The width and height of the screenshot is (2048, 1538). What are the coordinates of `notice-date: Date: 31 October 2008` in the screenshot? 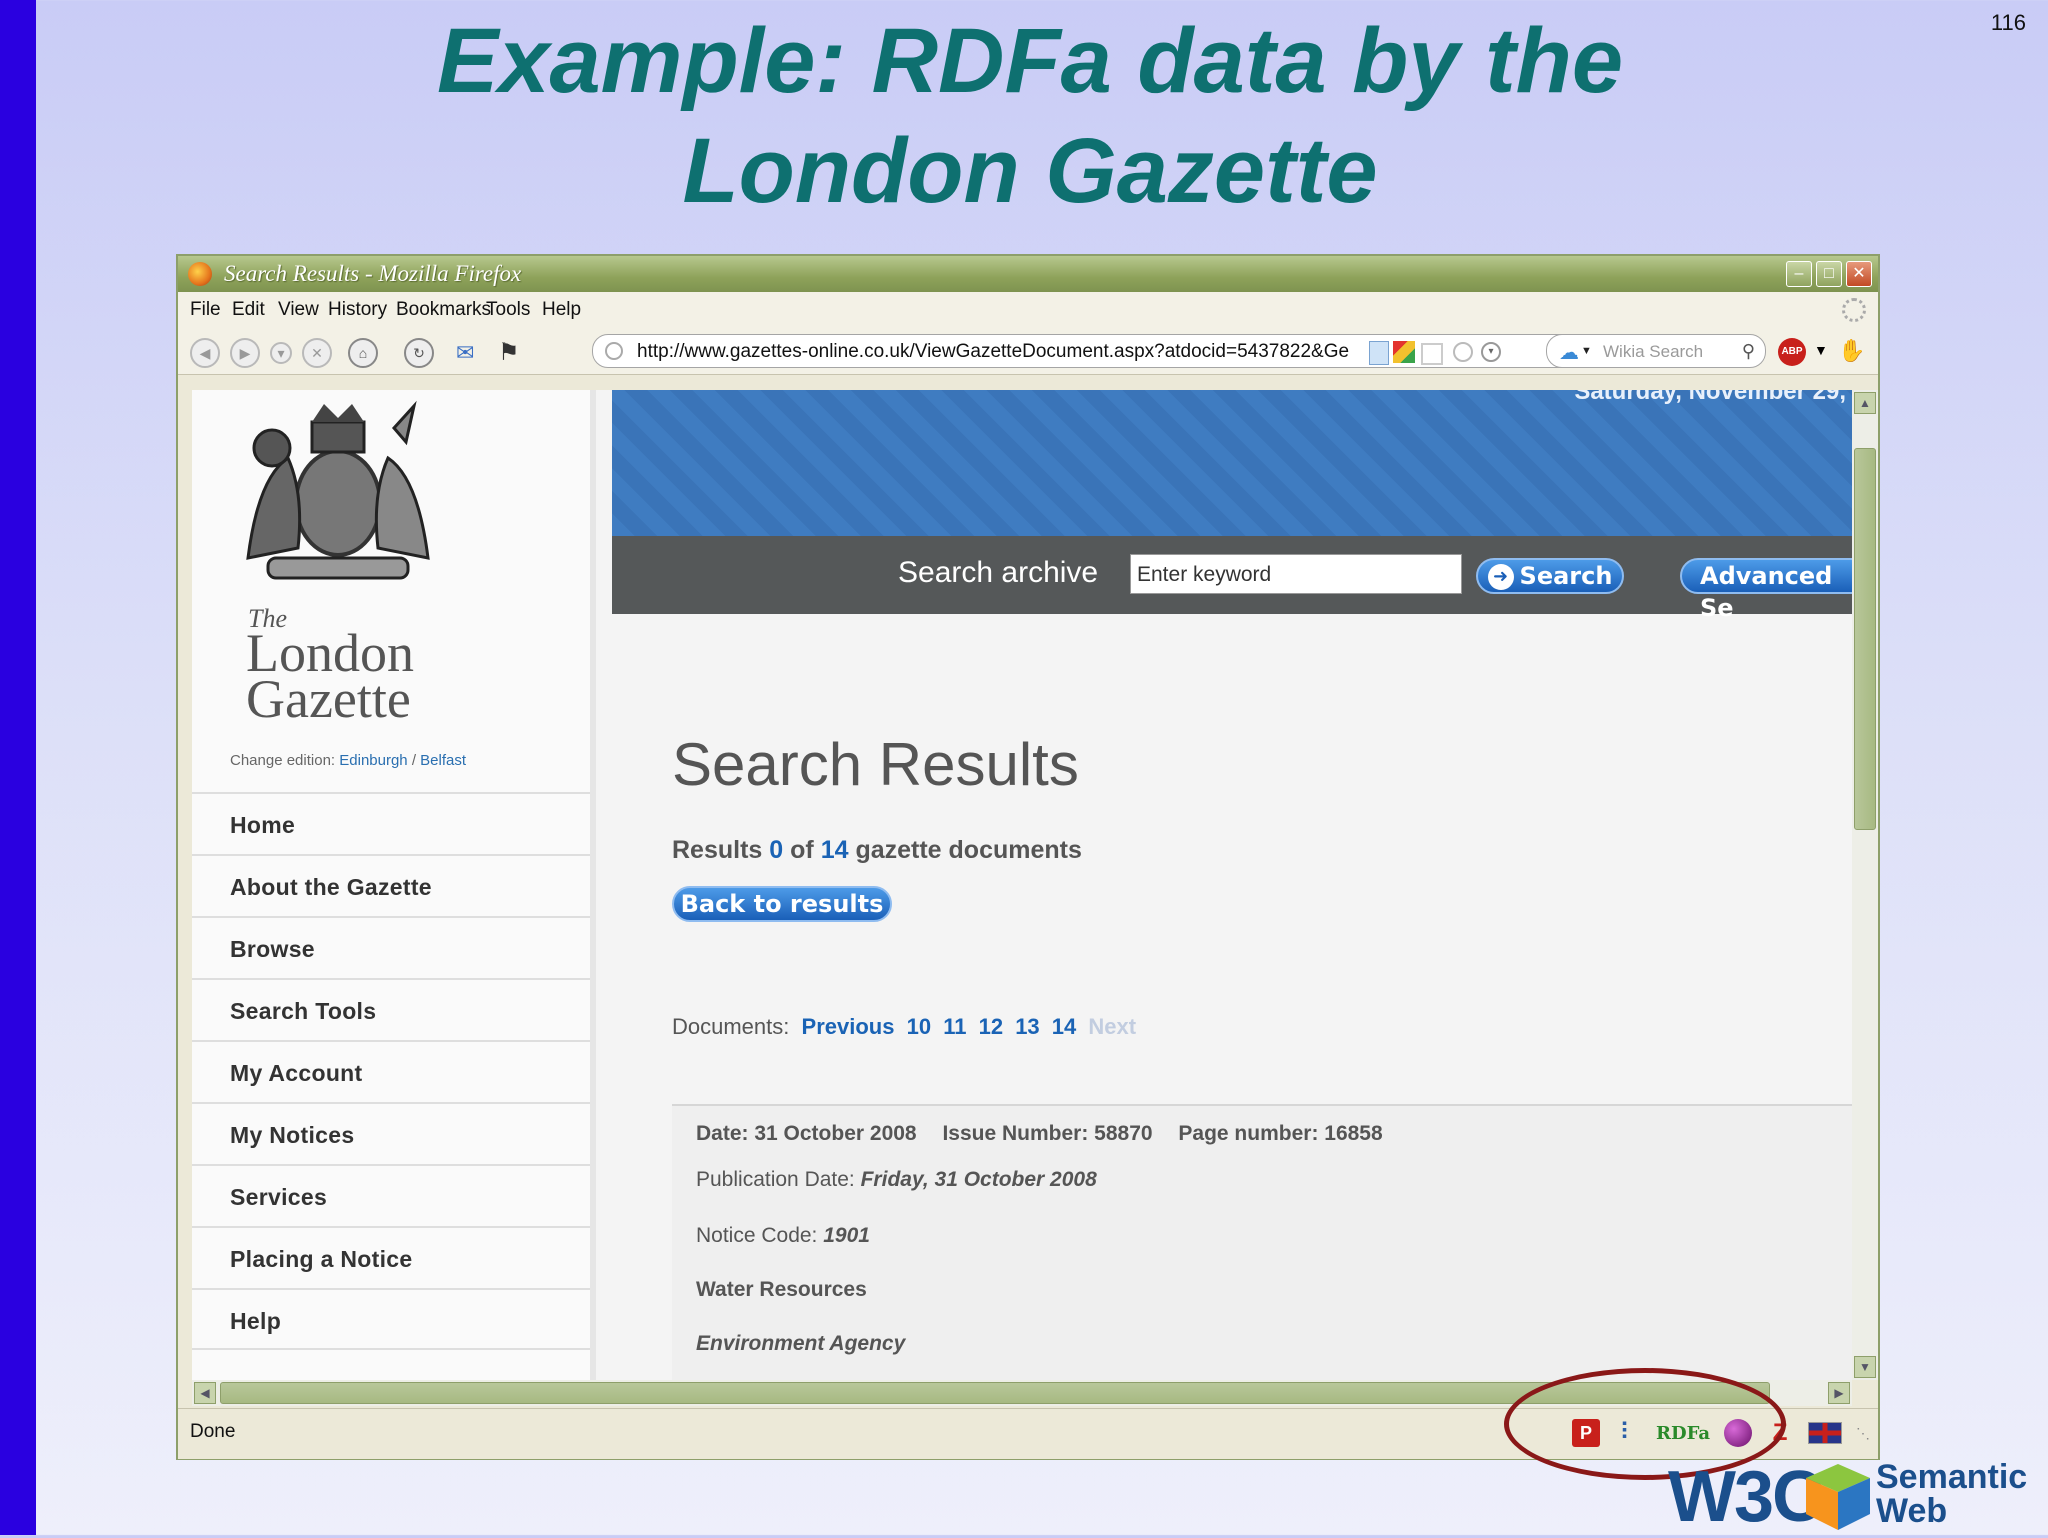 It's located at (806, 1133).